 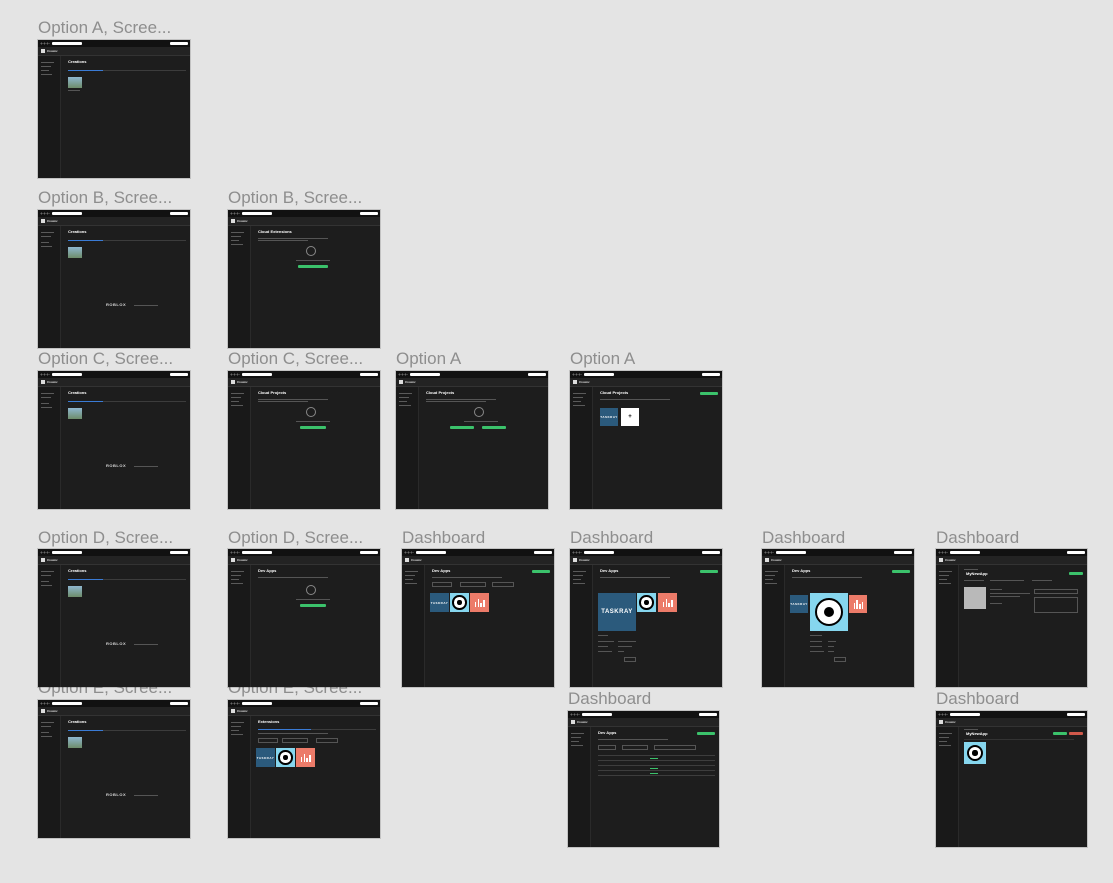 I want to click on close-button, so click(x=630, y=659).